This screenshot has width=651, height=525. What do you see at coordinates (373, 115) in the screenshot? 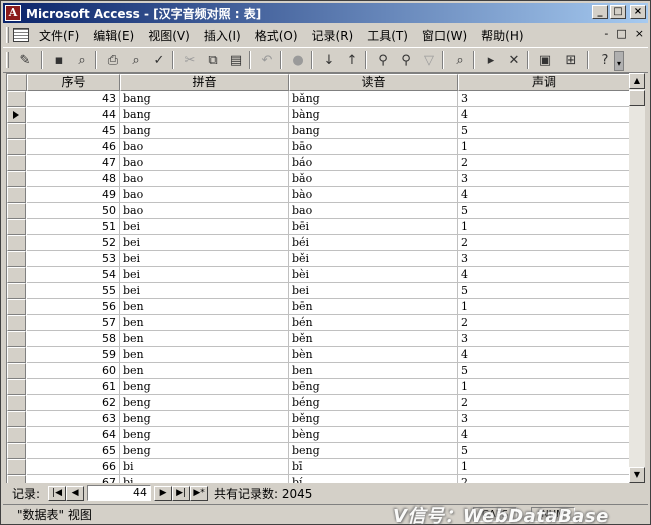
I see `cell-duyin: bàng` at bounding box center [373, 115].